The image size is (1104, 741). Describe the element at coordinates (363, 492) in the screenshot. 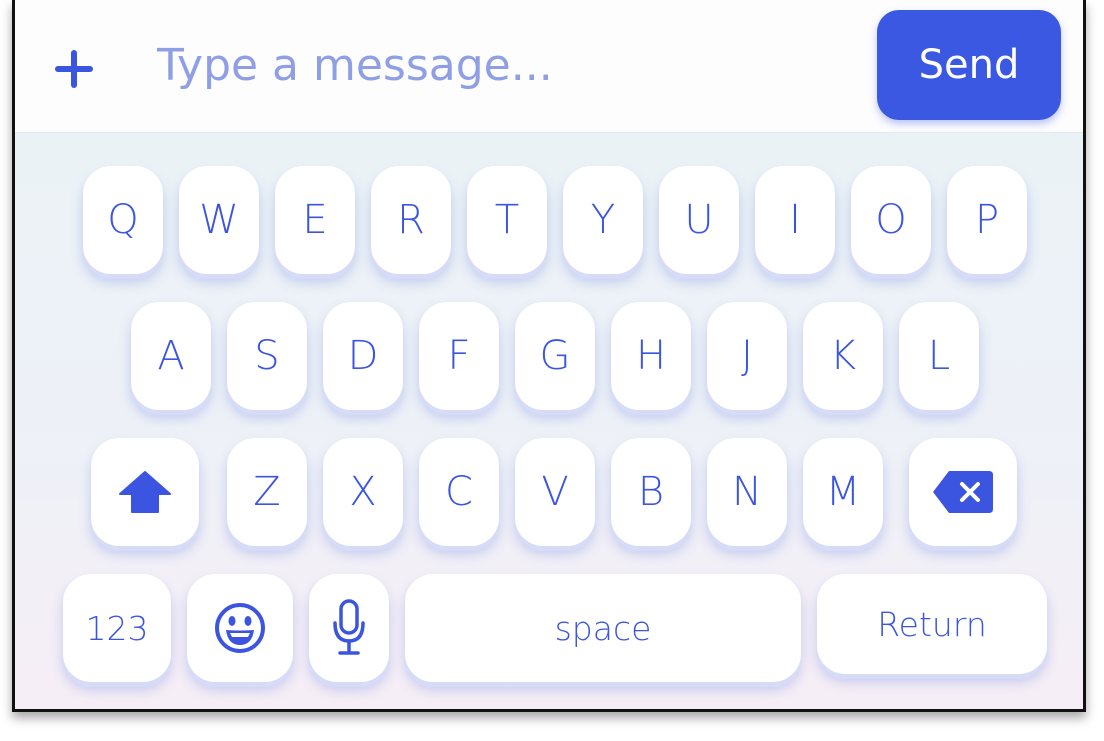

I see `key-x: X` at that location.